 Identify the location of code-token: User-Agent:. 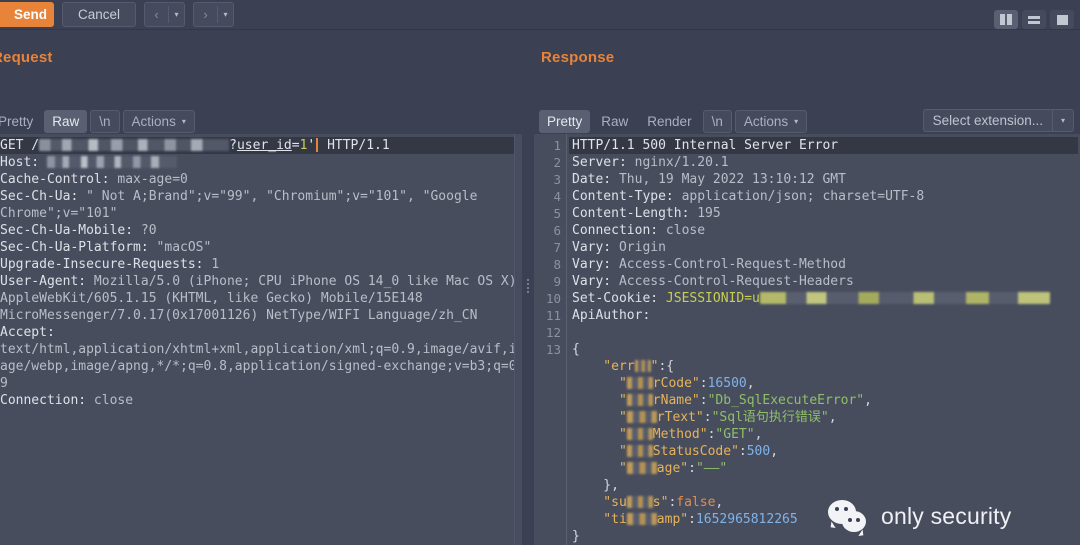
(47, 281).